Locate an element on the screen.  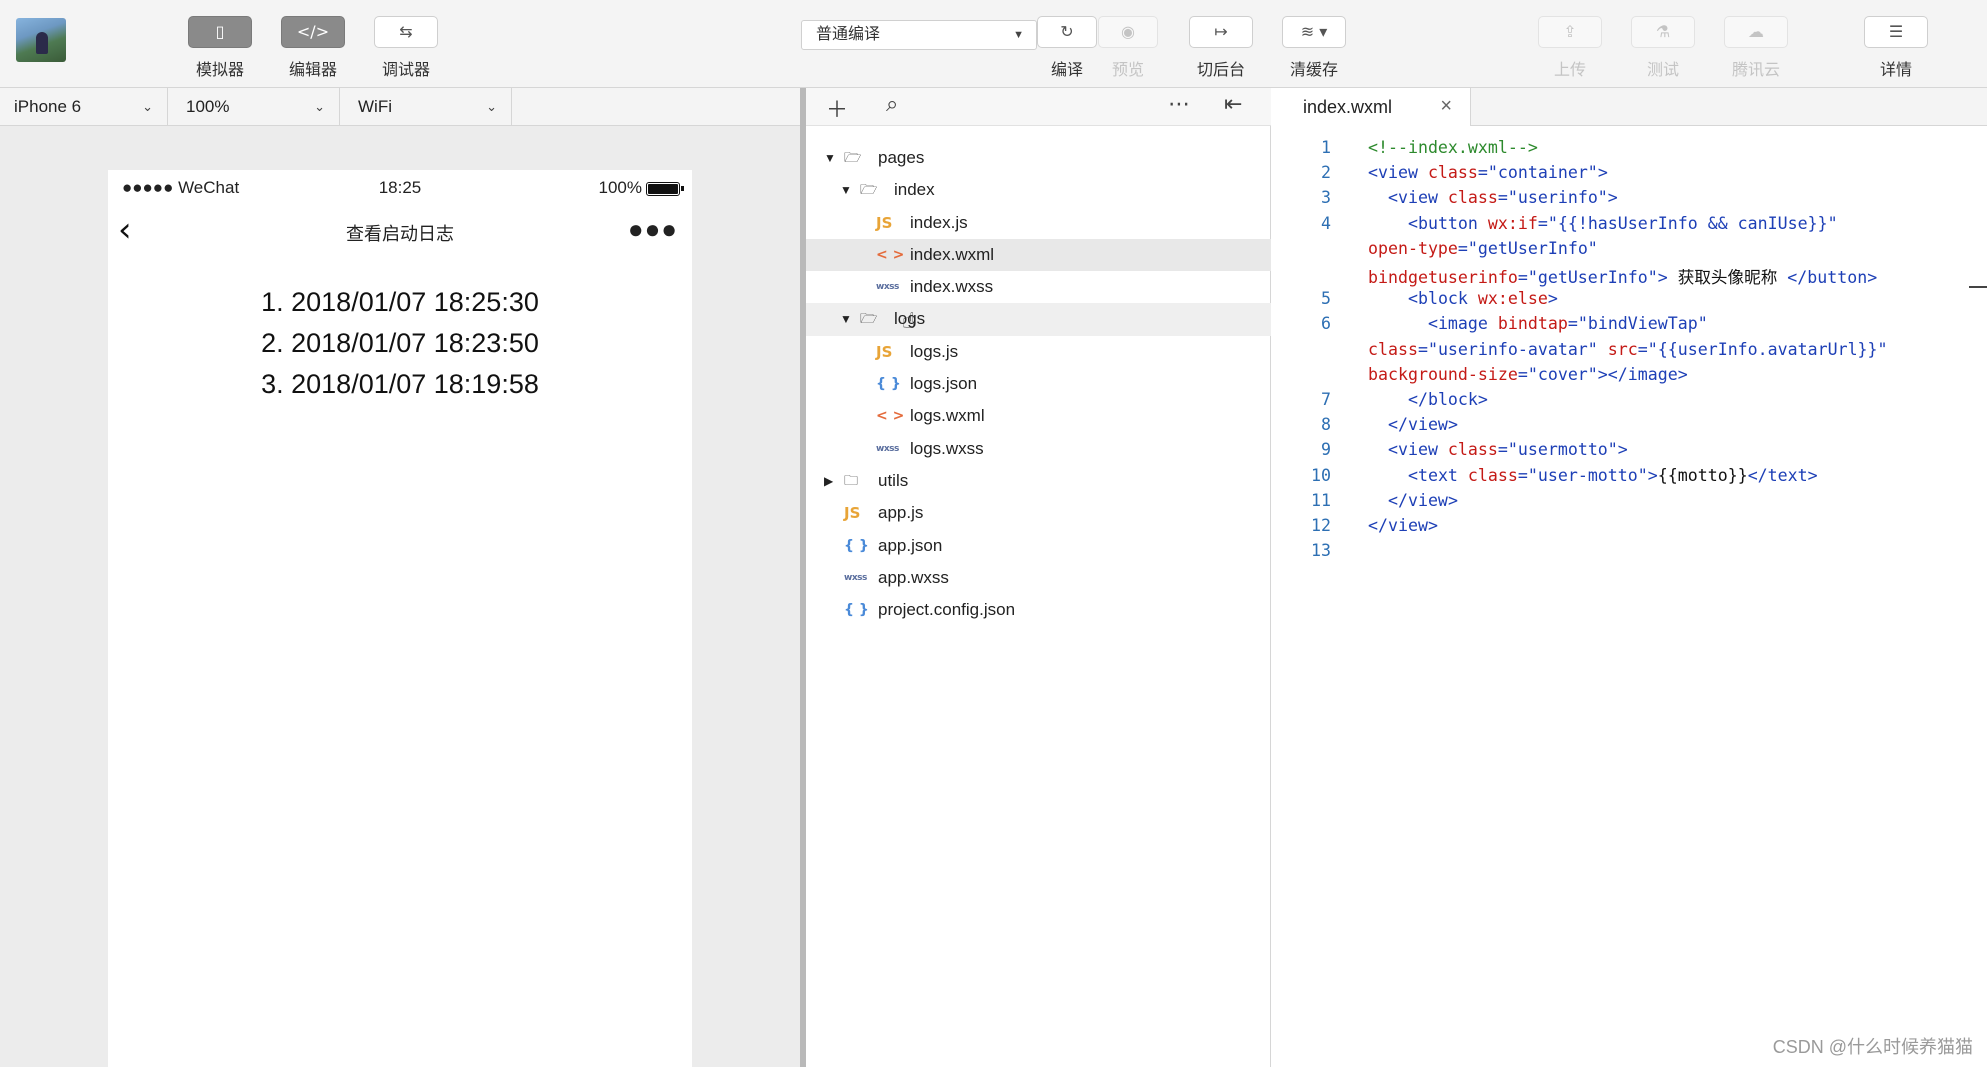
code-line: <image bindtap="bindViewTap" is located at coordinates (1538, 323).